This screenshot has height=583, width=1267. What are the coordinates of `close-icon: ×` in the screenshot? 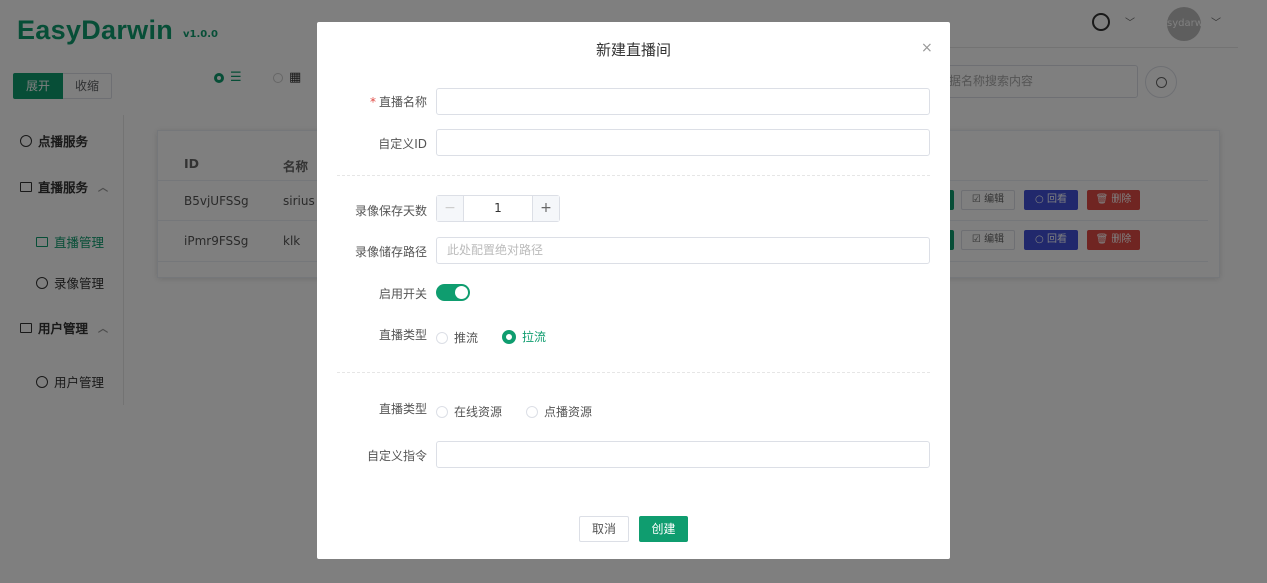 It's located at (927, 48).